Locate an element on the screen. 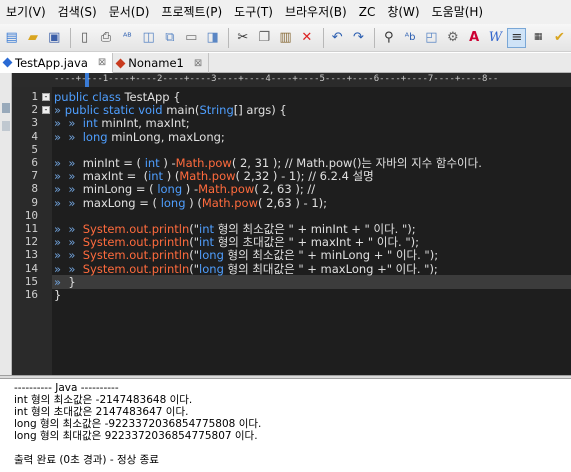  output-line: int 형의 최소값은 -2147483648 이다. is located at coordinates (103, 400).